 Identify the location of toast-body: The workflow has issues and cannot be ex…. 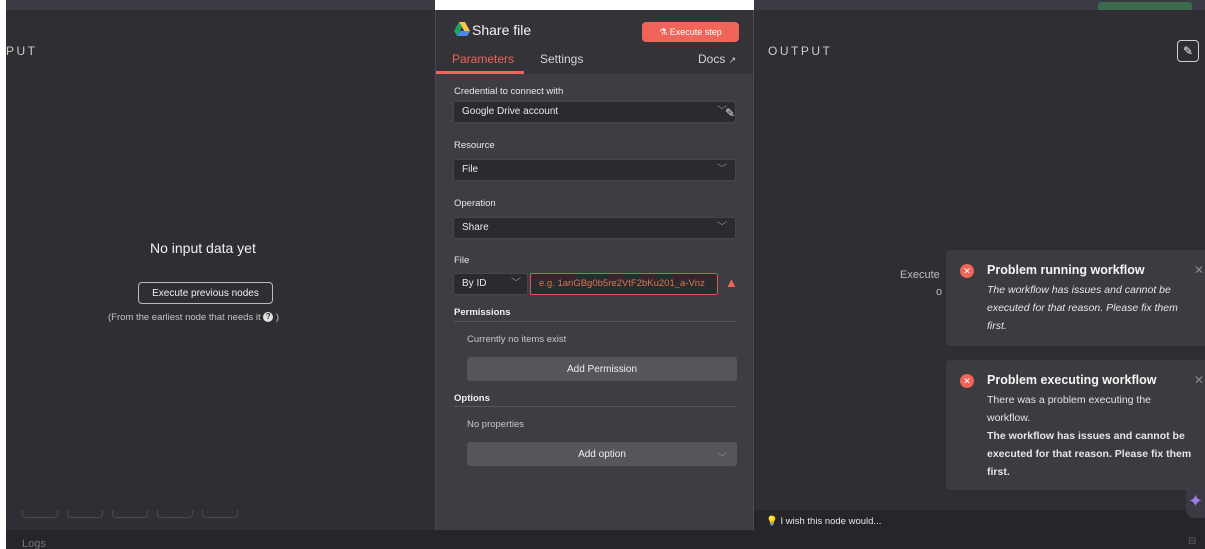
(1082, 308).